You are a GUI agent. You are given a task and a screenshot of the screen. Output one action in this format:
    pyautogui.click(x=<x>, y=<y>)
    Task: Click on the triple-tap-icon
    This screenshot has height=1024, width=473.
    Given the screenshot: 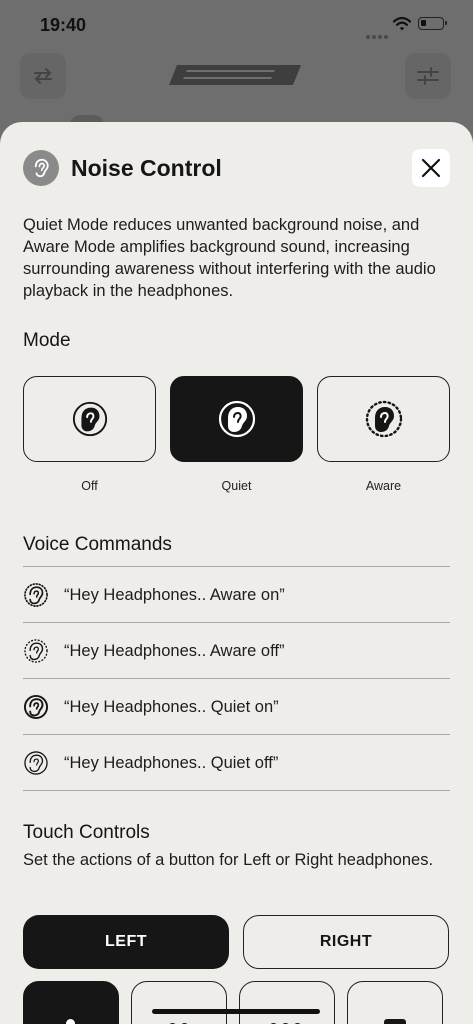 What is the action you would take?
    pyautogui.click(x=285, y=1021)
    